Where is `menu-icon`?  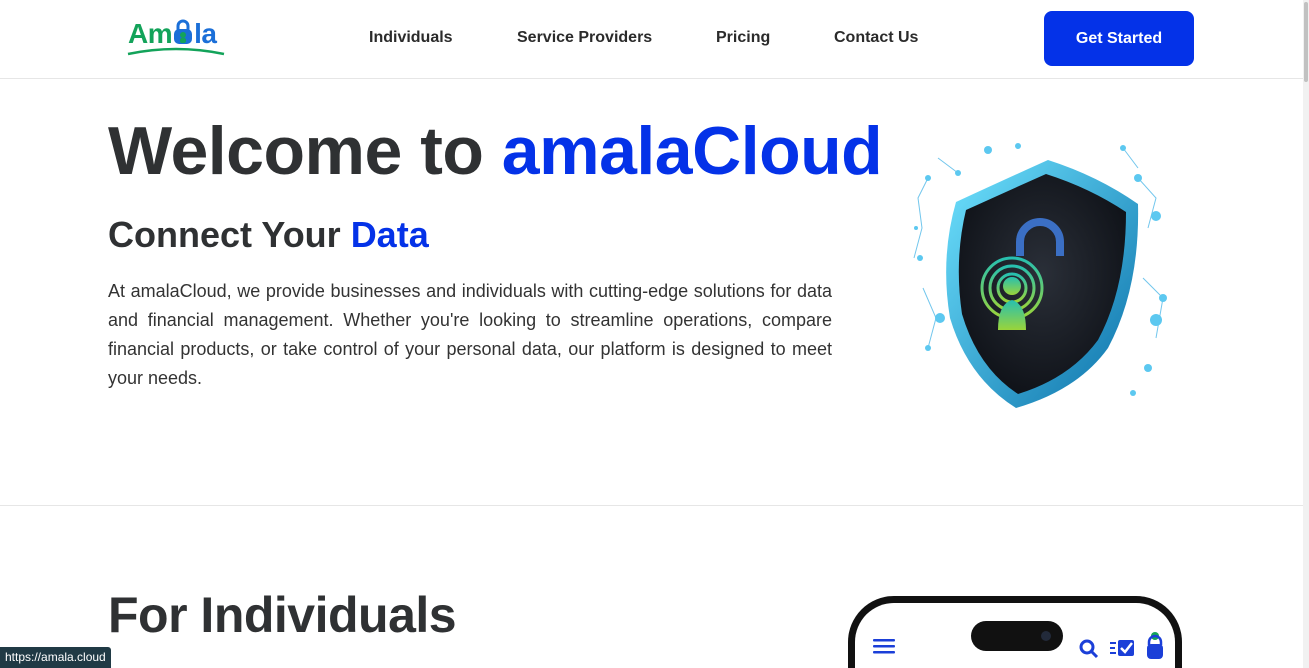 menu-icon is located at coordinates (884, 646).